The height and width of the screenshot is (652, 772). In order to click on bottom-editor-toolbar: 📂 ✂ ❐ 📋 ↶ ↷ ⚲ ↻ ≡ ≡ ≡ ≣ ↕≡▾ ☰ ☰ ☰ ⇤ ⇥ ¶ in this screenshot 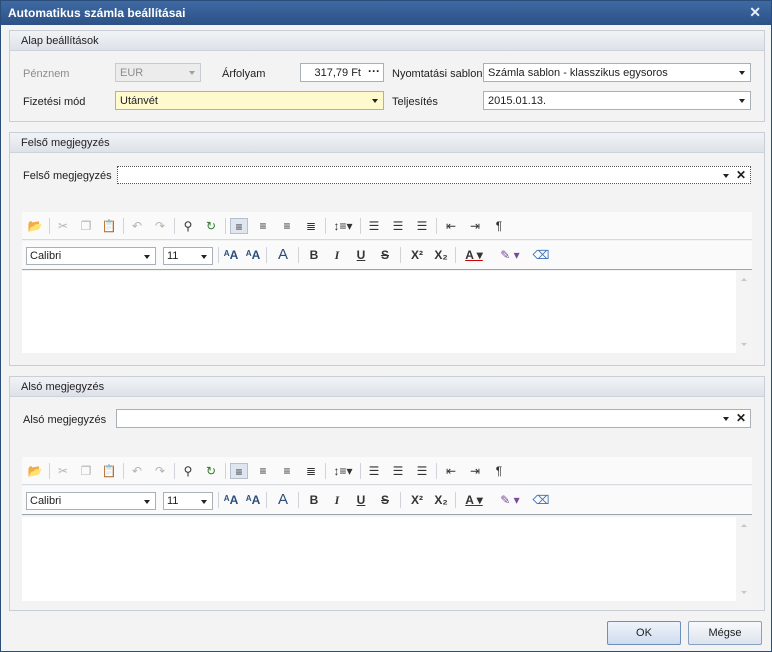, I will do `click(387, 471)`.